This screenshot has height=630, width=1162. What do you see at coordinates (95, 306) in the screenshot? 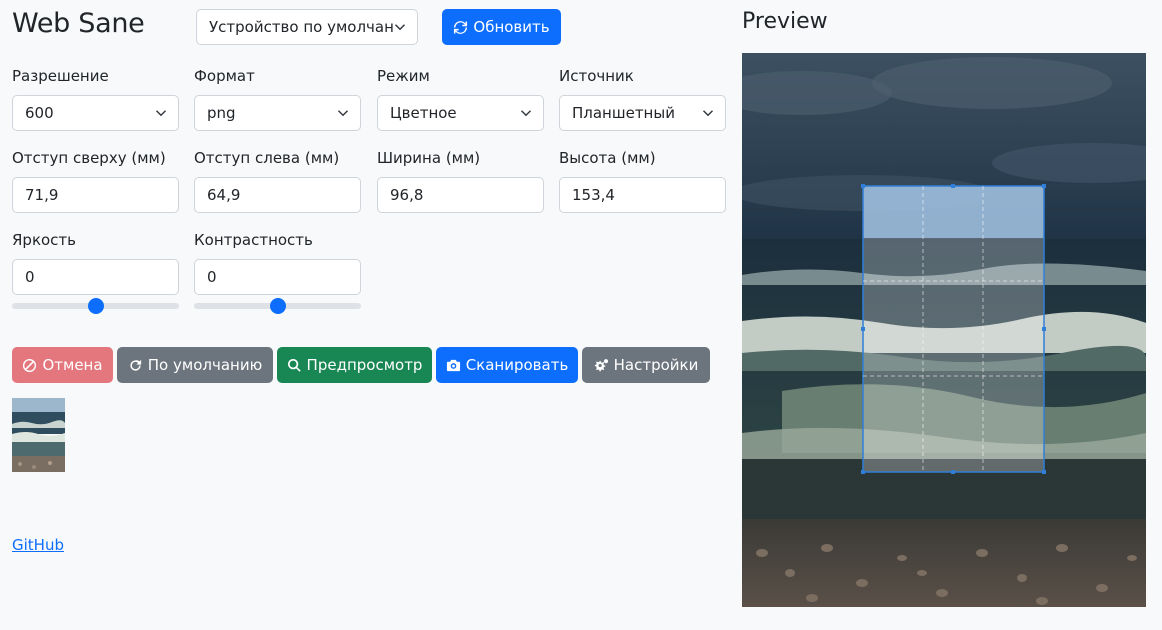
I see `brightness-slider-thumb` at bounding box center [95, 306].